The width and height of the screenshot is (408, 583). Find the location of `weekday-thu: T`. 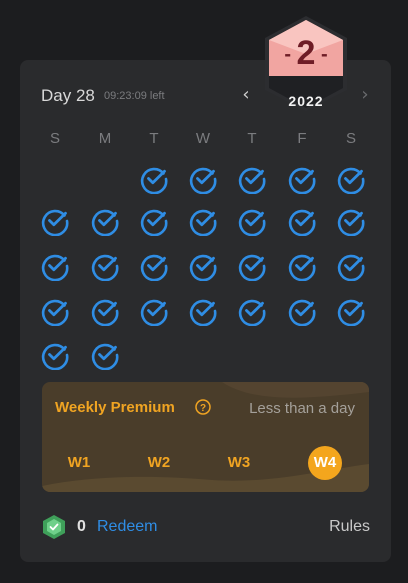

weekday-thu: T is located at coordinates (252, 138).